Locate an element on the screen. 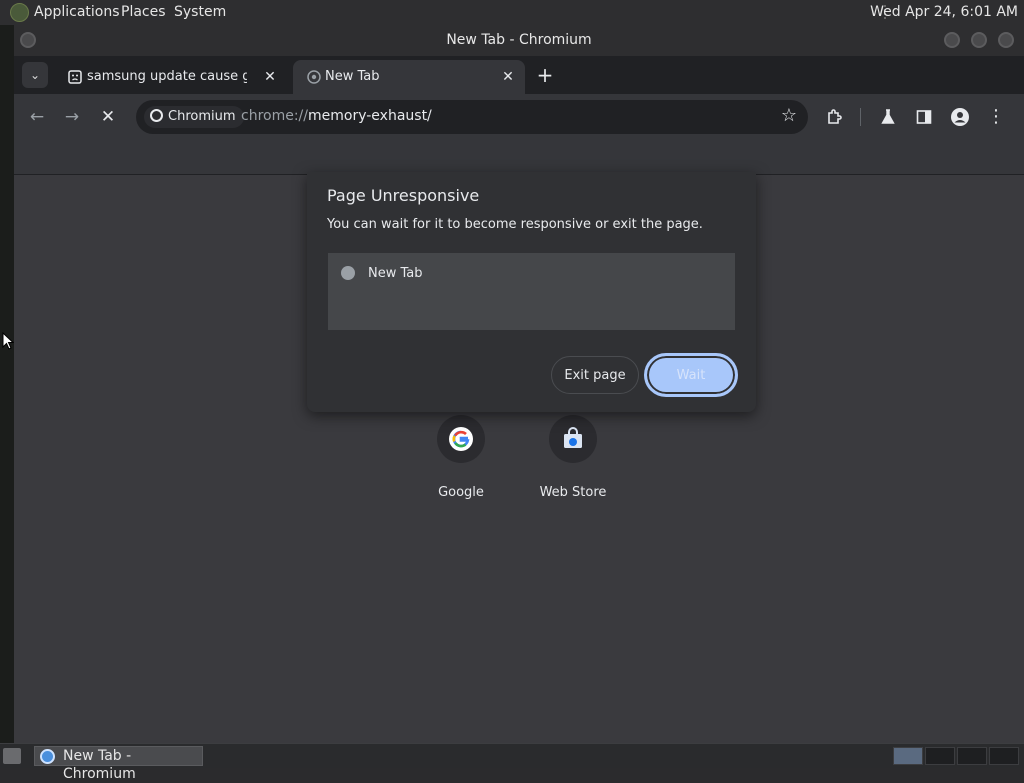 The image size is (1024, 783). labs-button is located at coordinates (888, 117).